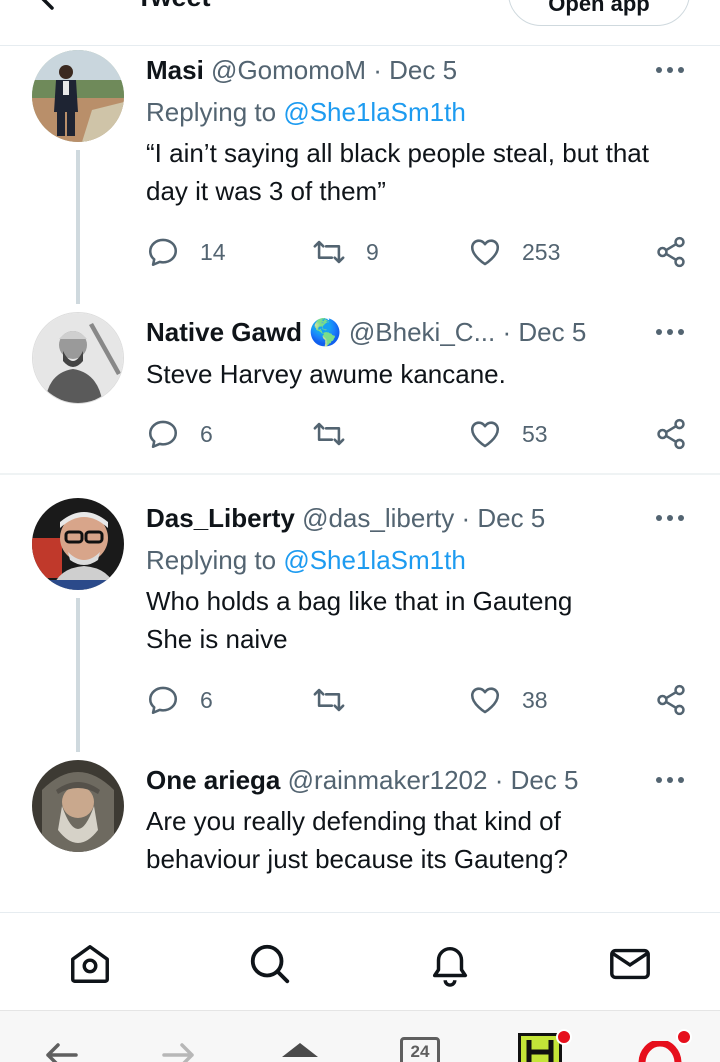 The height and width of the screenshot is (1062, 720). I want to click on tweet-text: Steve Harvey awume kancane., so click(326, 374).